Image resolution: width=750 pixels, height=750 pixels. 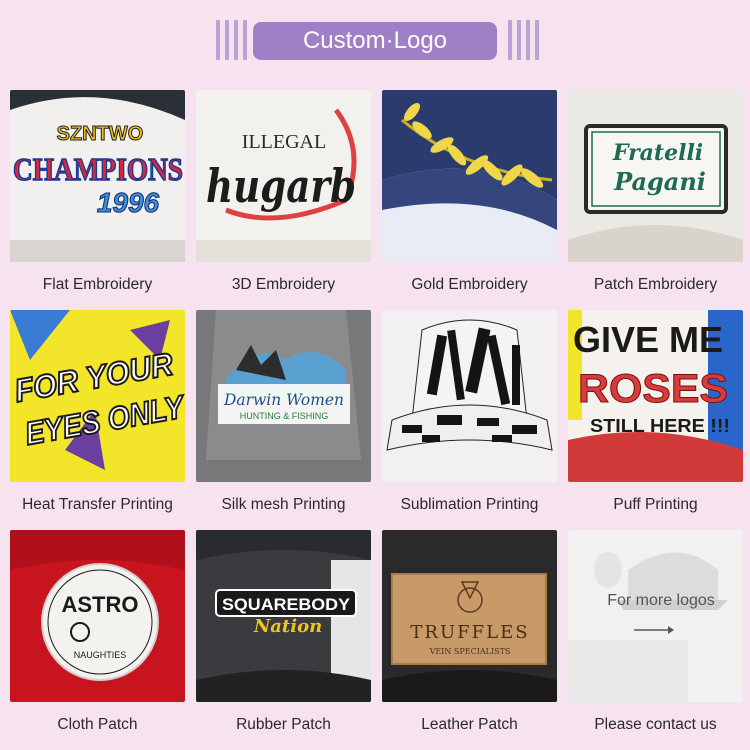 I want to click on tile-cloth-patch: ASTRO NAUGHTIES Cloth Patch, so click(x=97, y=635).